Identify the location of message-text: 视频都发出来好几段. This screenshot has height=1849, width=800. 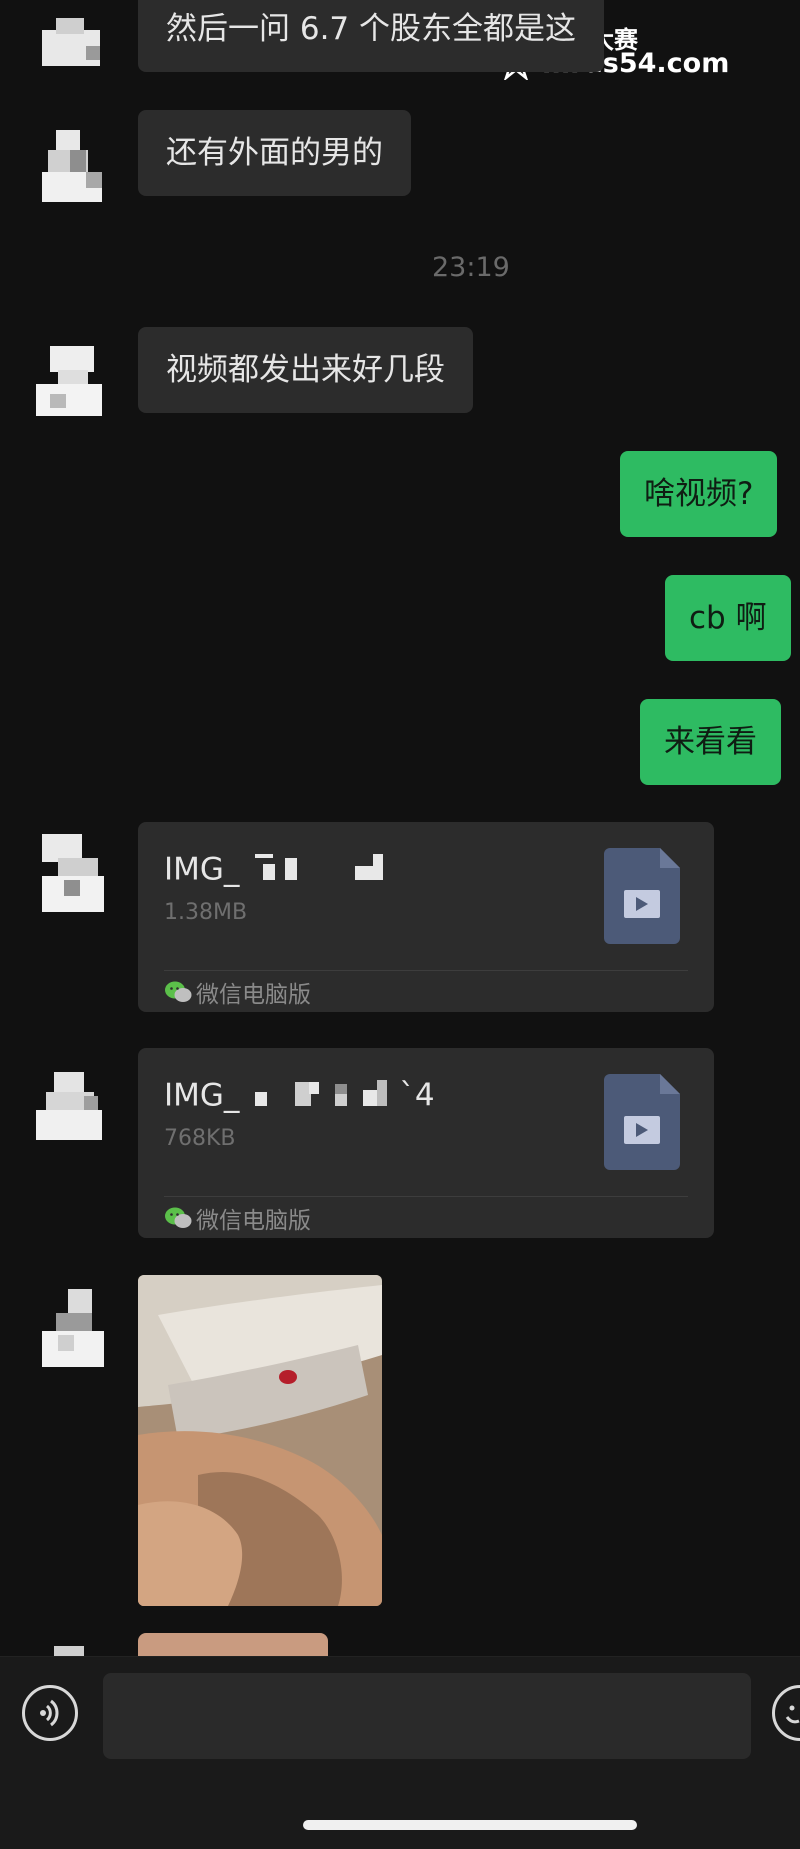
(305, 370).